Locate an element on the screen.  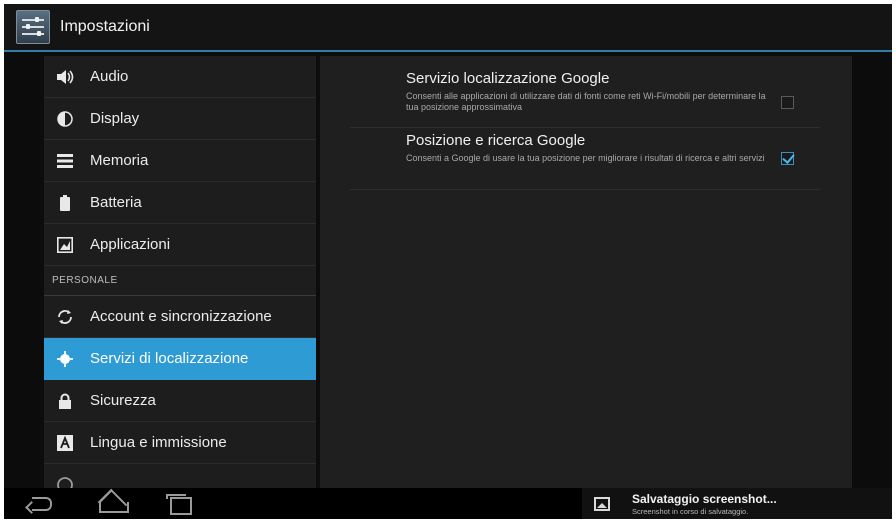
section-header-personale: PERSONALE is located at coordinates (180, 281).